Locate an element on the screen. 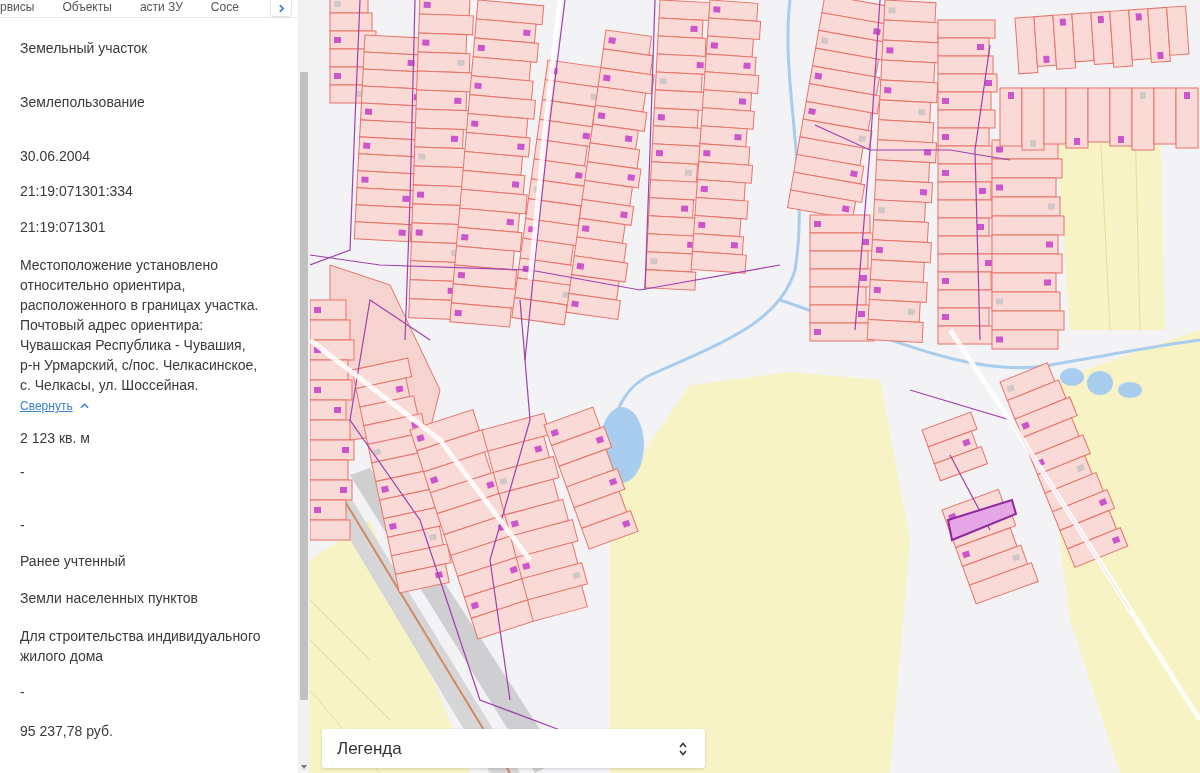 This screenshot has width=1200, height=773. detail-value: Ранее учтенный is located at coordinates (73, 561).